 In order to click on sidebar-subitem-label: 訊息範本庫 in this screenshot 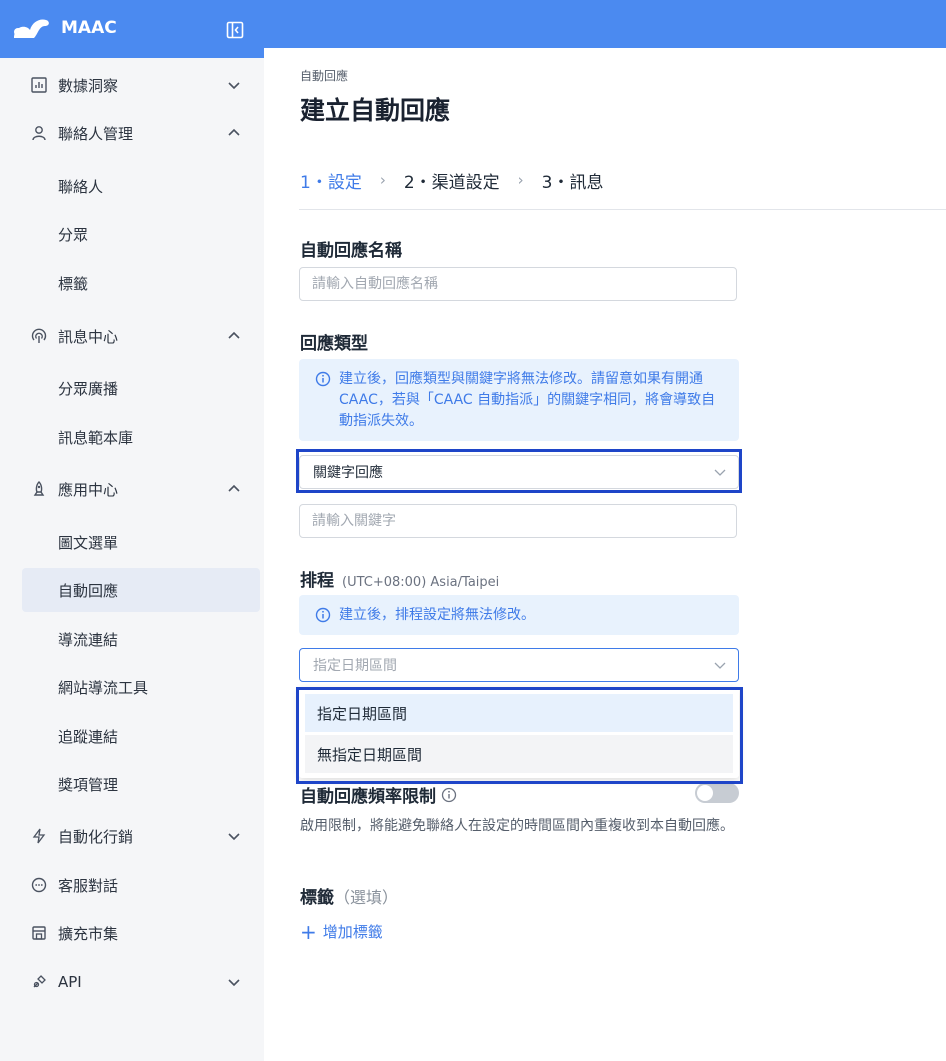, I will do `click(96, 437)`.